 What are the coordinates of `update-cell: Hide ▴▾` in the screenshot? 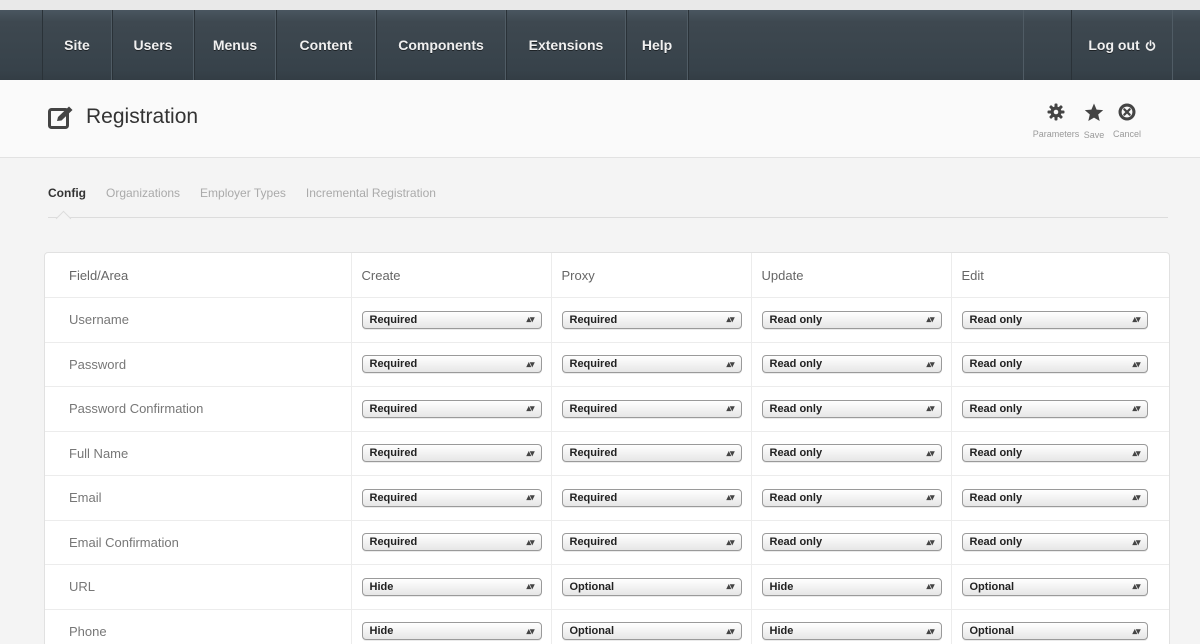 It's located at (850, 587).